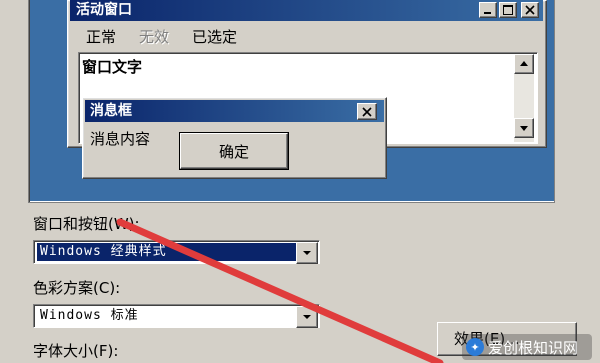  What do you see at coordinates (307, 37) in the screenshot?
I see `preview-menu-bar: 正常 无效 已选定` at bounding box center [307, 37].